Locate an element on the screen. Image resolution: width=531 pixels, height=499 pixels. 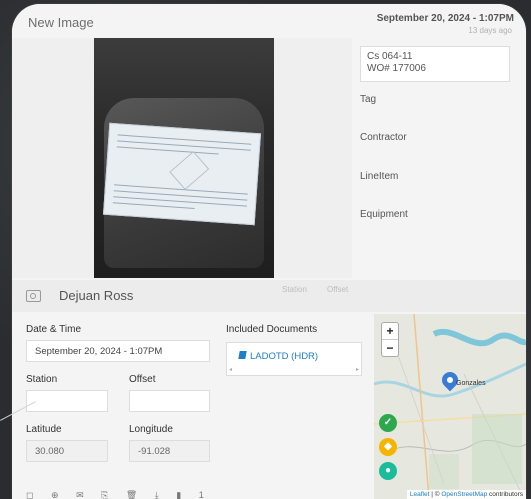
page-title: New Image is located at coordinates (61, 22).